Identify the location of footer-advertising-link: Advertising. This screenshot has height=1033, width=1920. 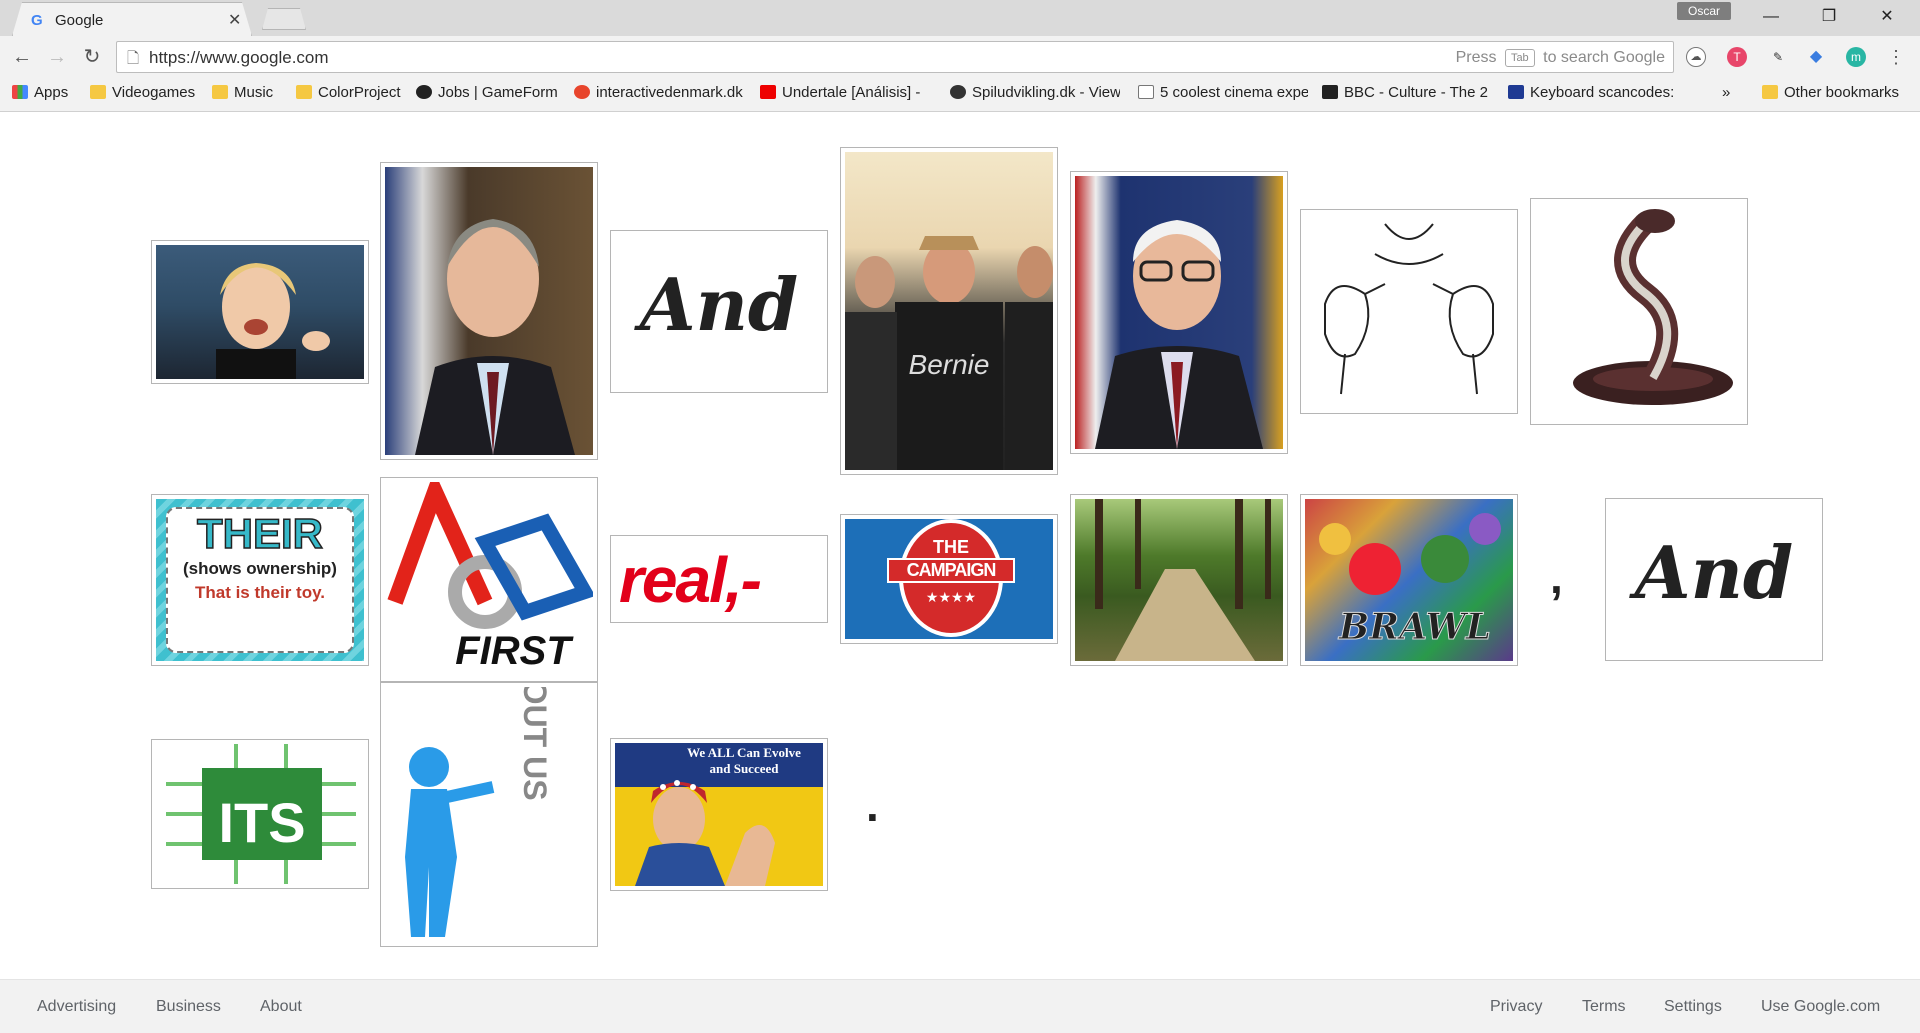
(76, 1007).